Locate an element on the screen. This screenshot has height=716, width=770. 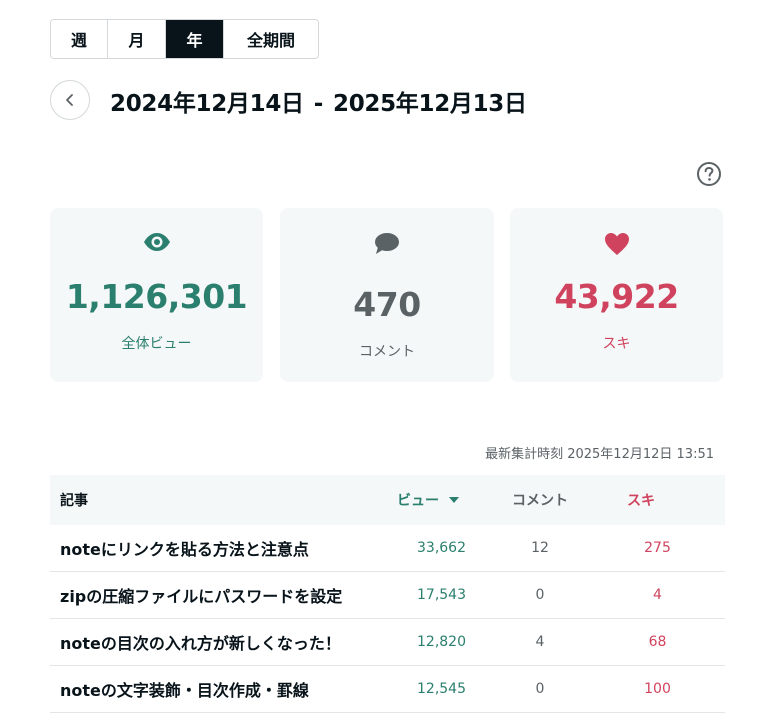
tab-week: 週 is located at coordinates (79, 39).